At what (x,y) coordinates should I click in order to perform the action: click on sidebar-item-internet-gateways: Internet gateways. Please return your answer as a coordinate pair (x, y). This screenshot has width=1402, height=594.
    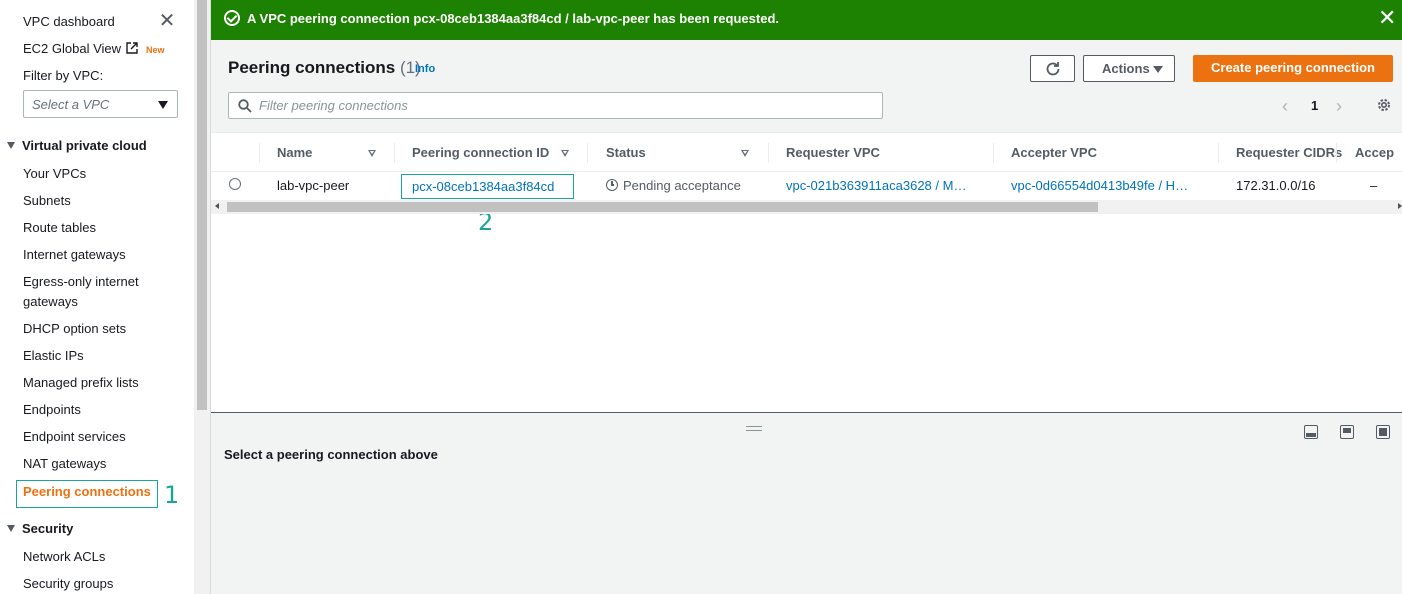
    Looking at the image, I should click on (74, 254).